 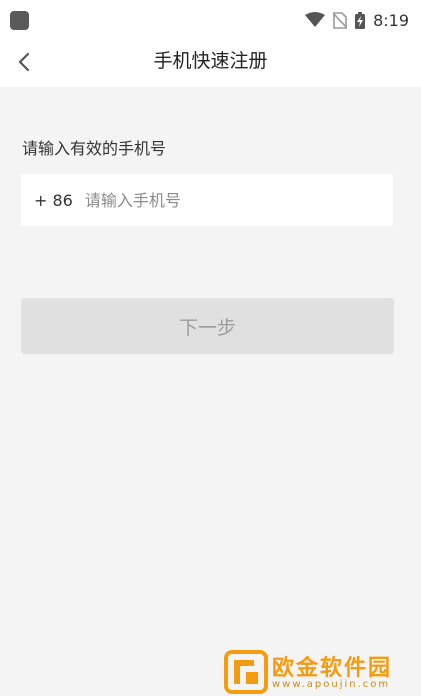 I want to click on watermark: 欧金软件园 www.apoujin.com, so click(x=320, y=671).